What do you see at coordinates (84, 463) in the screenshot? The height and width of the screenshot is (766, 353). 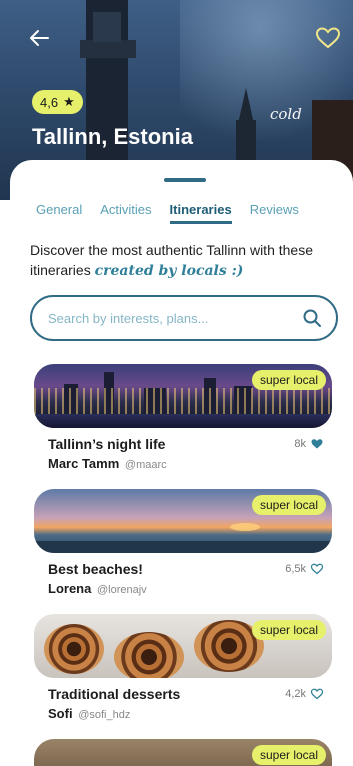 I see `author-name: Marc Tamm` at bounding box center [84, 463].